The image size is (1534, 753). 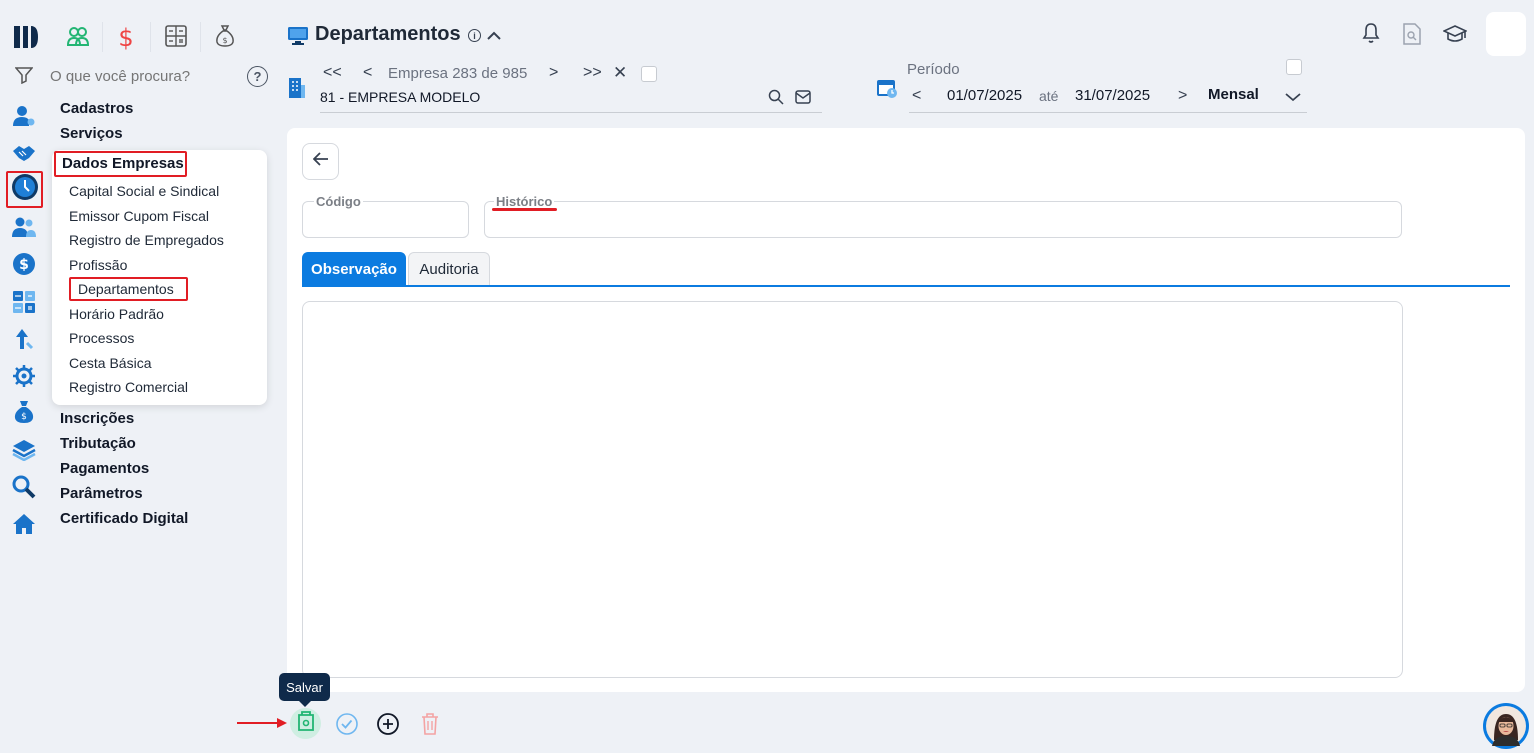 I want to click on first-company-button: <<, so click(x=332, y=73).